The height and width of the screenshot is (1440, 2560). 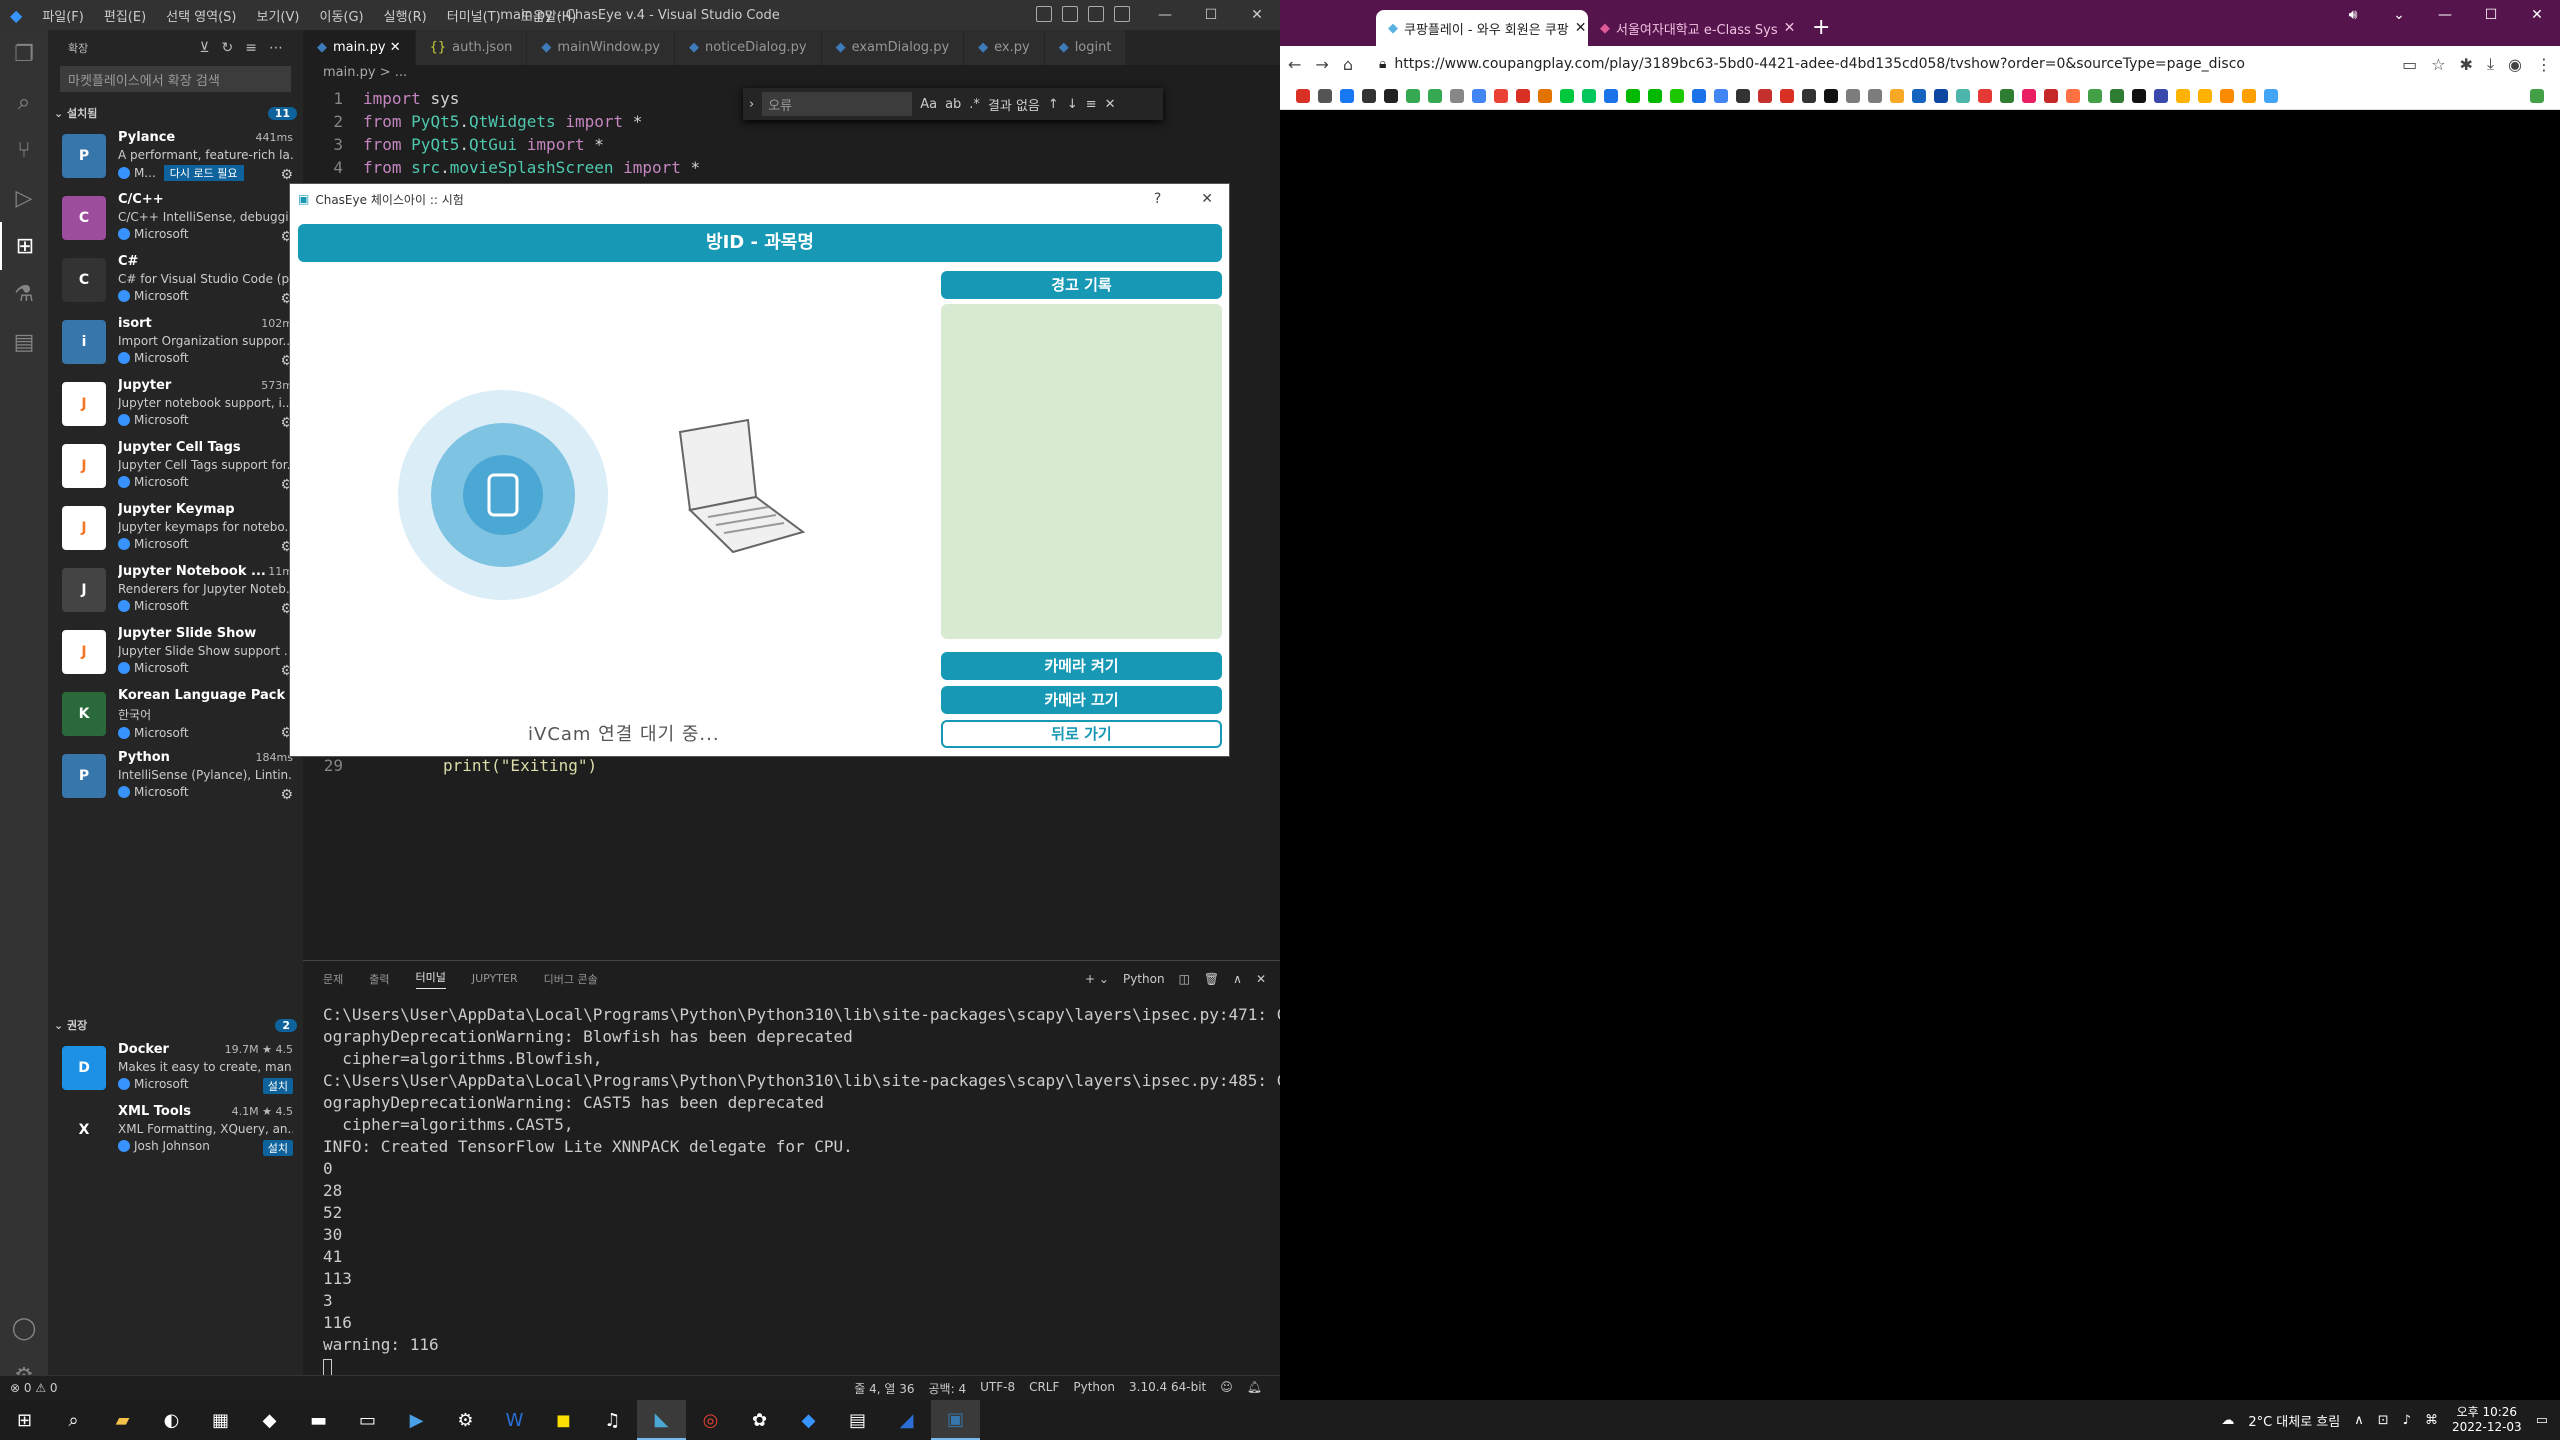 I want to click on browser-tab: ◆ 서울여자대학교 e-Class Sys ✕, so click(x=1694, y=28).